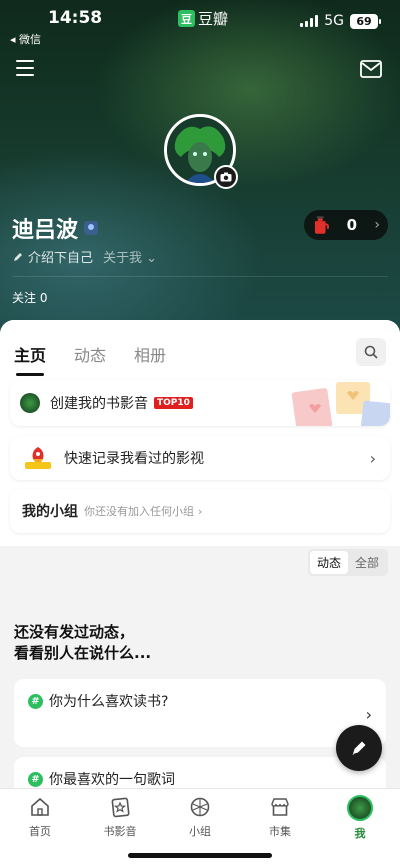  I want to click on topic-title: 你最喜欢的一句歌词, so click(112, 780).